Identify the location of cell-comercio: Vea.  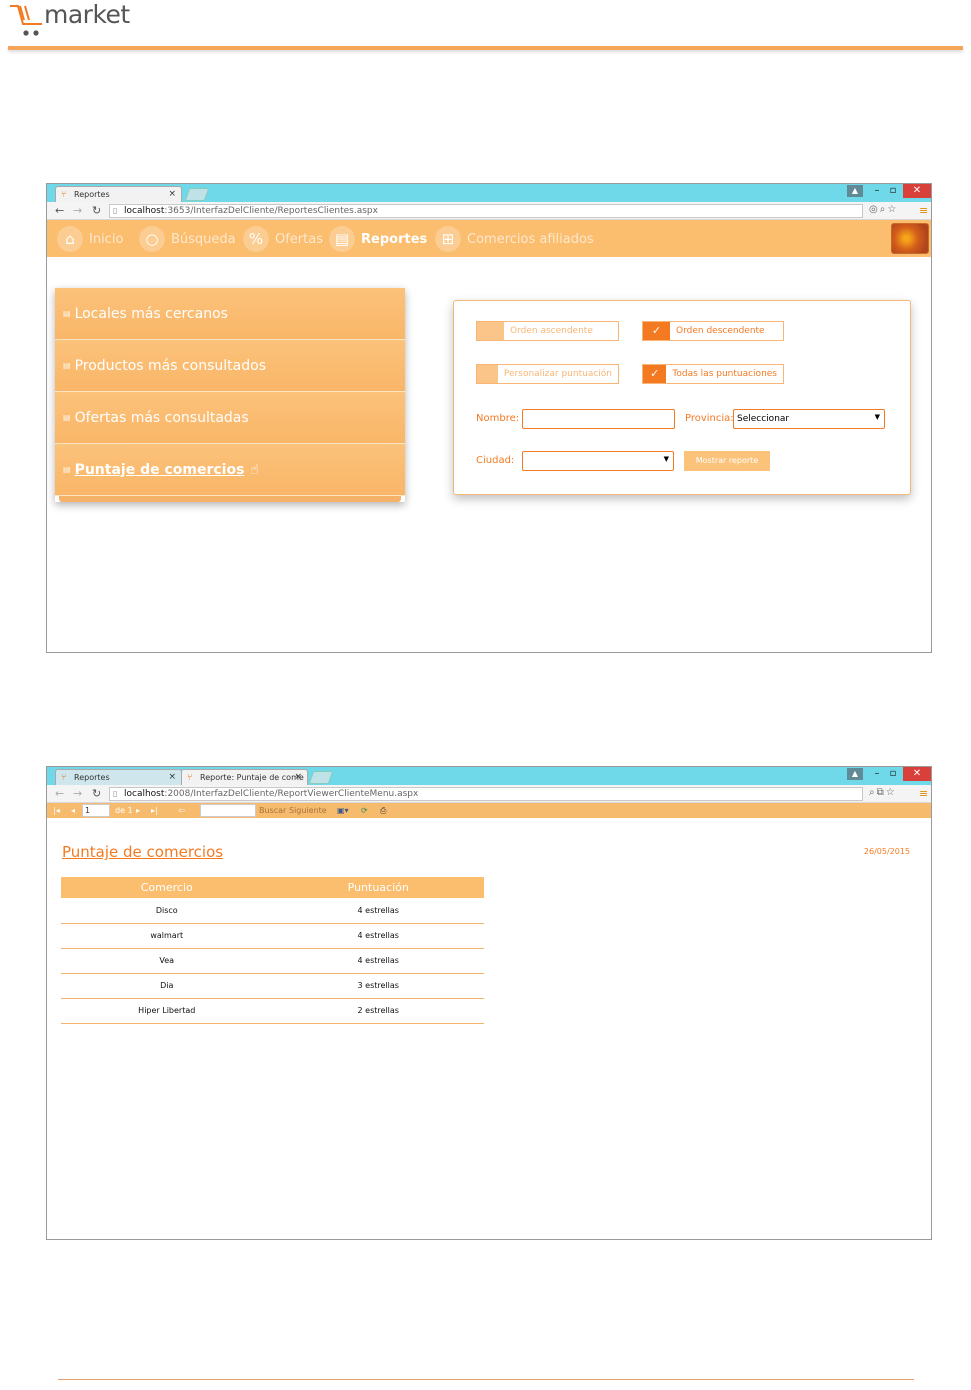
(167, 961).